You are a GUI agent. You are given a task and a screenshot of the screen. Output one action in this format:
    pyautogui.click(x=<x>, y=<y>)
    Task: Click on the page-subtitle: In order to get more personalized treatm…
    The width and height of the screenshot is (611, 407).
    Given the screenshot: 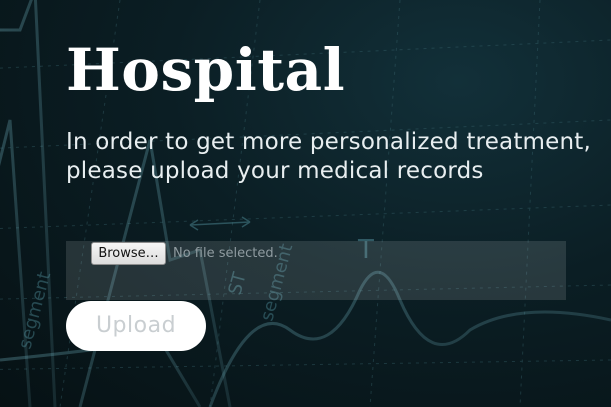 What is the action you would take?
    pyautogui.click(x=336, y=157)
    